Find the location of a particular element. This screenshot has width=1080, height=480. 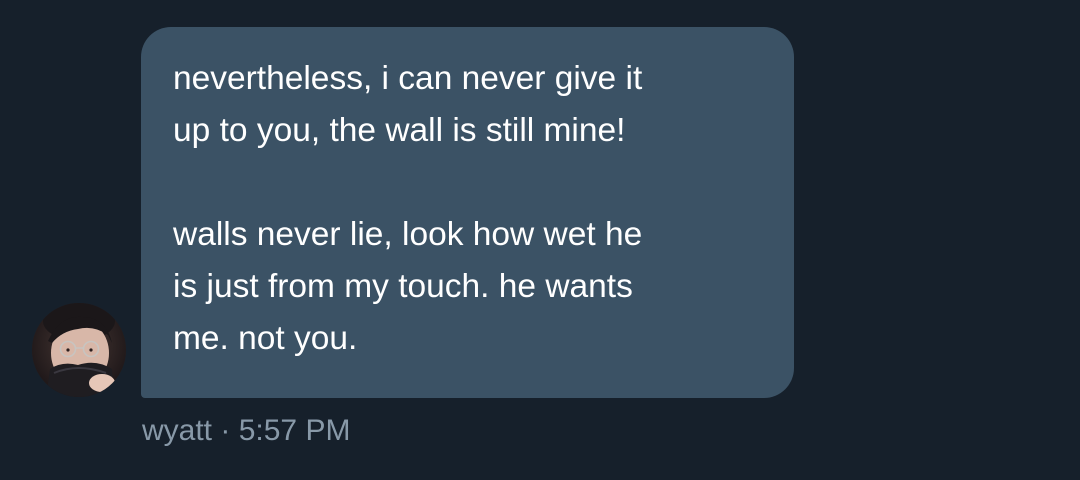

message-line-5: me. not you. is located at coordinates (265, 338).